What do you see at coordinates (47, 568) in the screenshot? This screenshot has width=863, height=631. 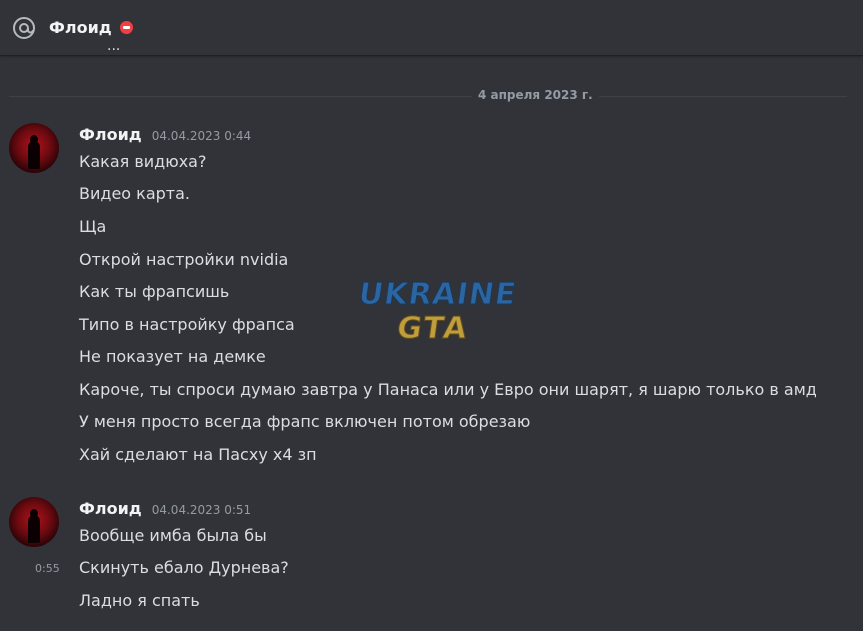 I see `hover-timestamp: 0:55` at bounding box center [47, 568].